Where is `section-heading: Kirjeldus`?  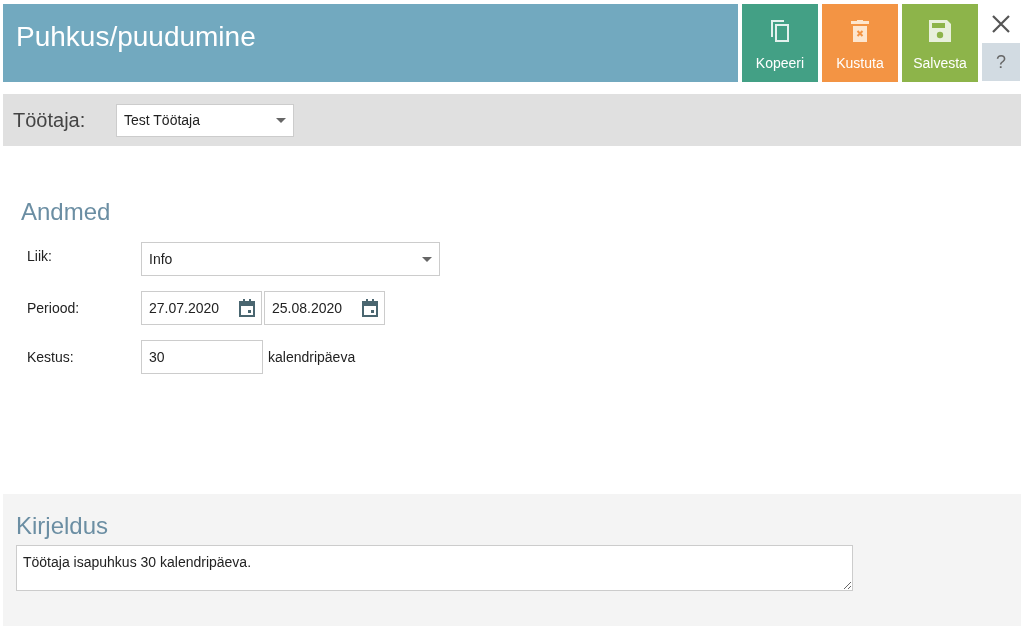
section-heading: Kirjeldus is located at coordinates (63, 526).